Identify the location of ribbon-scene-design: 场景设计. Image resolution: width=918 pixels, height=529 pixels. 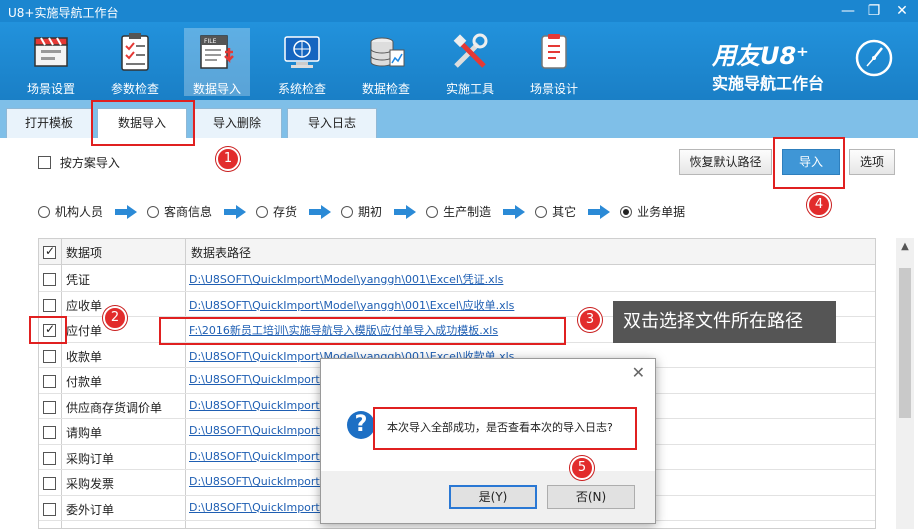
(554, 62).